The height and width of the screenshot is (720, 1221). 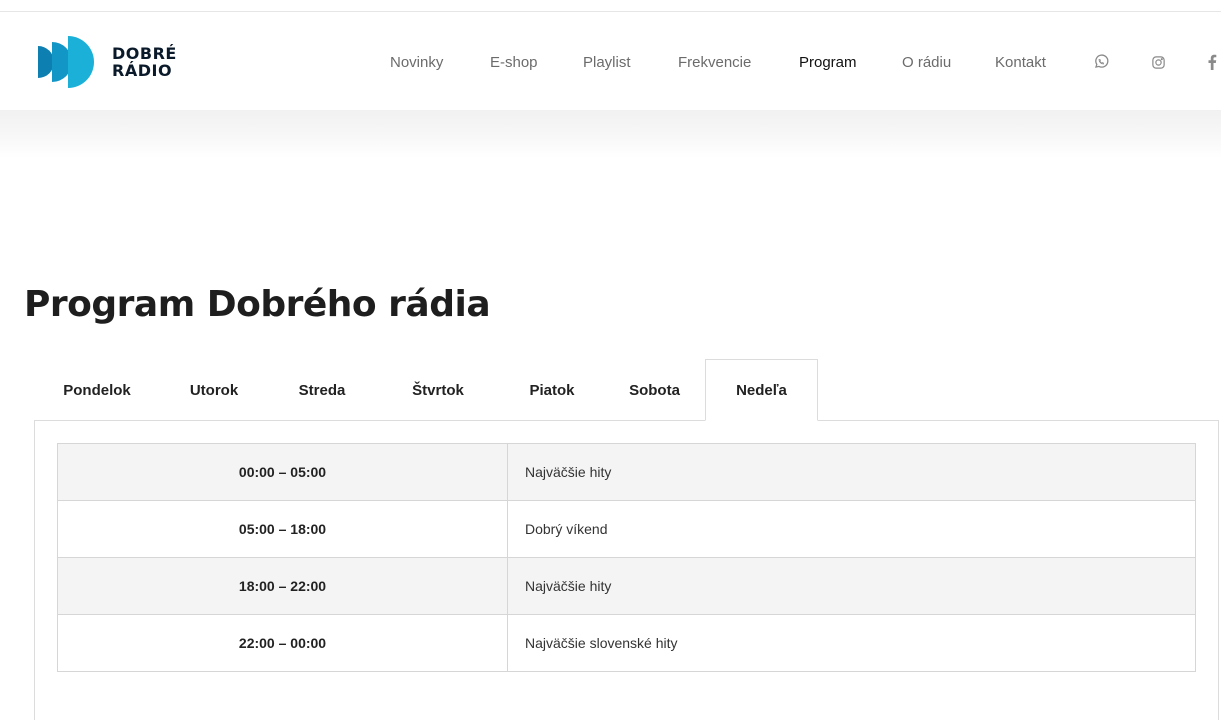 What do you see at coordinates (282, 643) in the screenshot?
I see `time-cell: 22:00 – 00:00` at bounding box center [282, 643].